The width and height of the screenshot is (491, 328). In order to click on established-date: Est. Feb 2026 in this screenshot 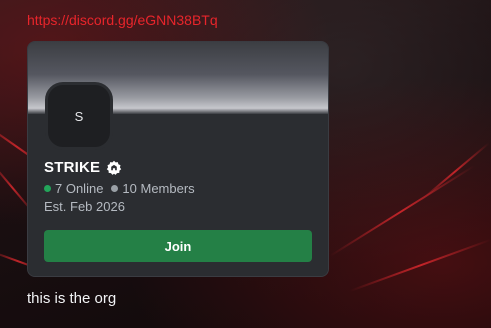, I will do `click(84, 206)`.